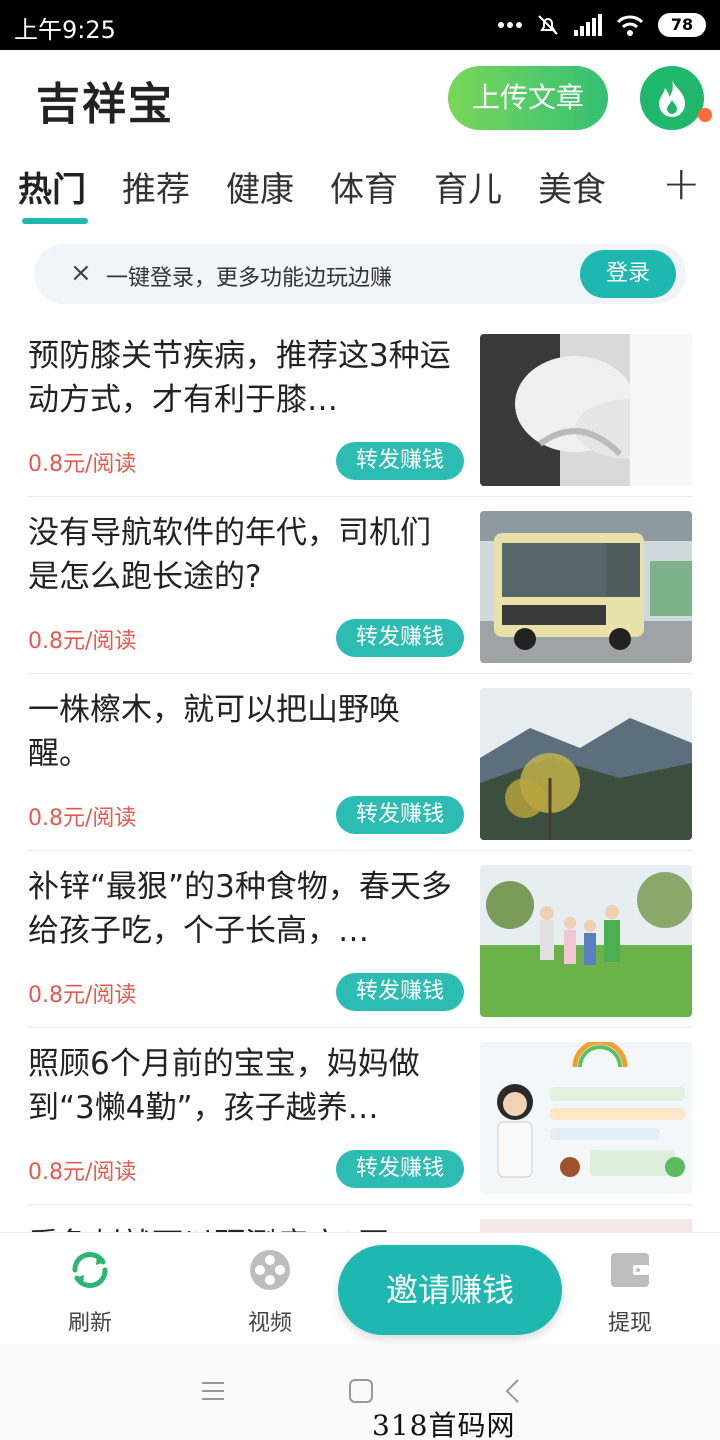 This screenshot has height=1440, width=720. What do you see at coordinates (629, 1323) in the screenshot?
I see `nav-withdraw-label: 提现` at bounding box center [629, 1323].